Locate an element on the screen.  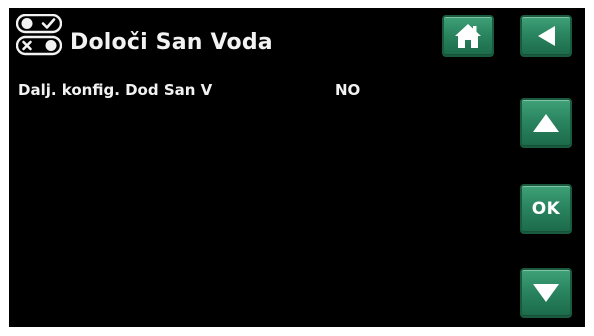
setting-label: Dalj. konfig. Dod San V is located at coordinates (115, 90).